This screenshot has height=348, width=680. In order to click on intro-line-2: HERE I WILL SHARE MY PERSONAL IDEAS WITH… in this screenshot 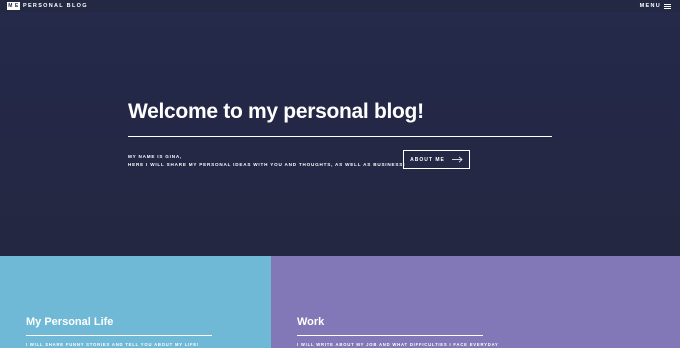, I will do `click(267, 164)`.